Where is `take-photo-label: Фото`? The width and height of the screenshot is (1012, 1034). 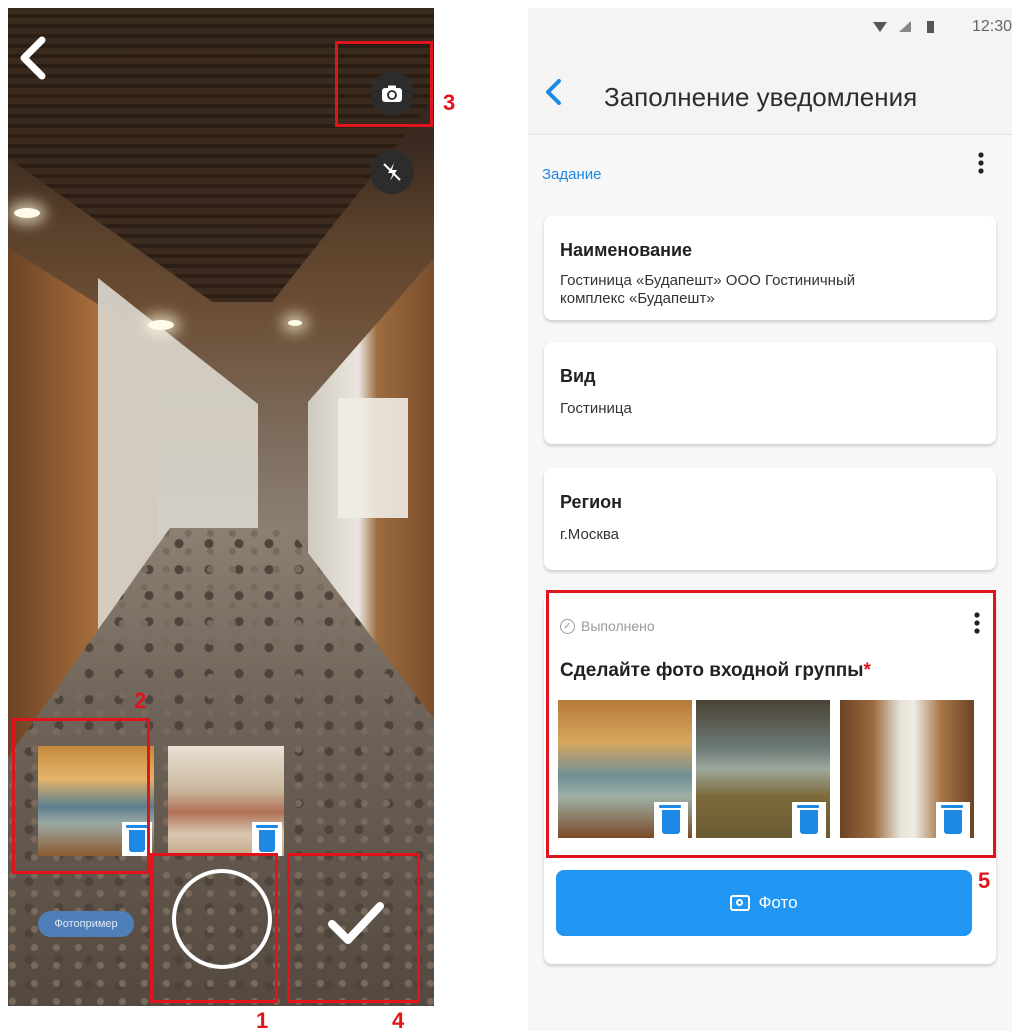 take-photo-label: Фото is located at coordinates (778, 902).